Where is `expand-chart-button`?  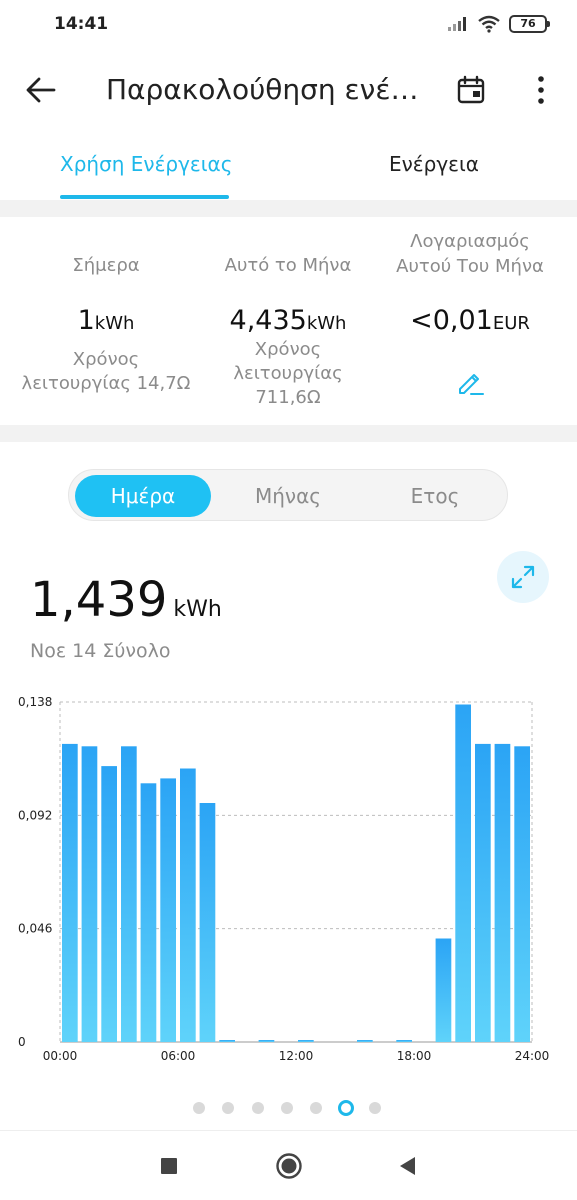
expand-chart-button is located at coordinates (523, 577).